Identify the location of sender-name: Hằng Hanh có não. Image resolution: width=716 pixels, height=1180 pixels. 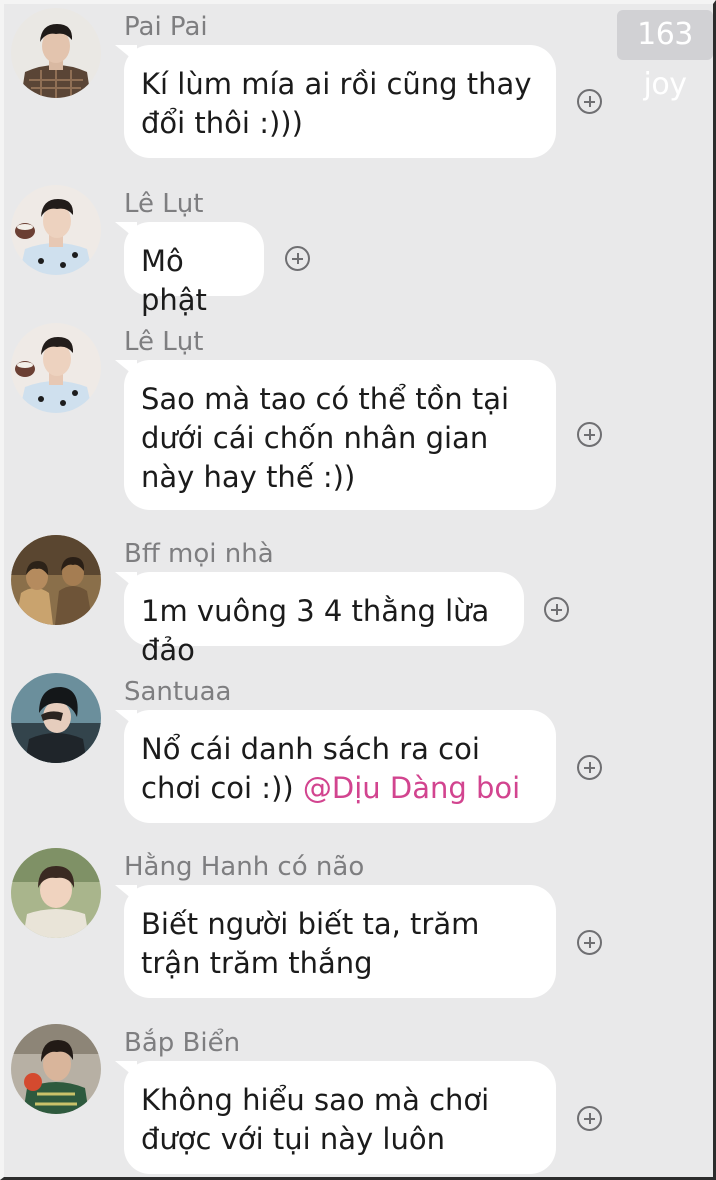
(244, 867).